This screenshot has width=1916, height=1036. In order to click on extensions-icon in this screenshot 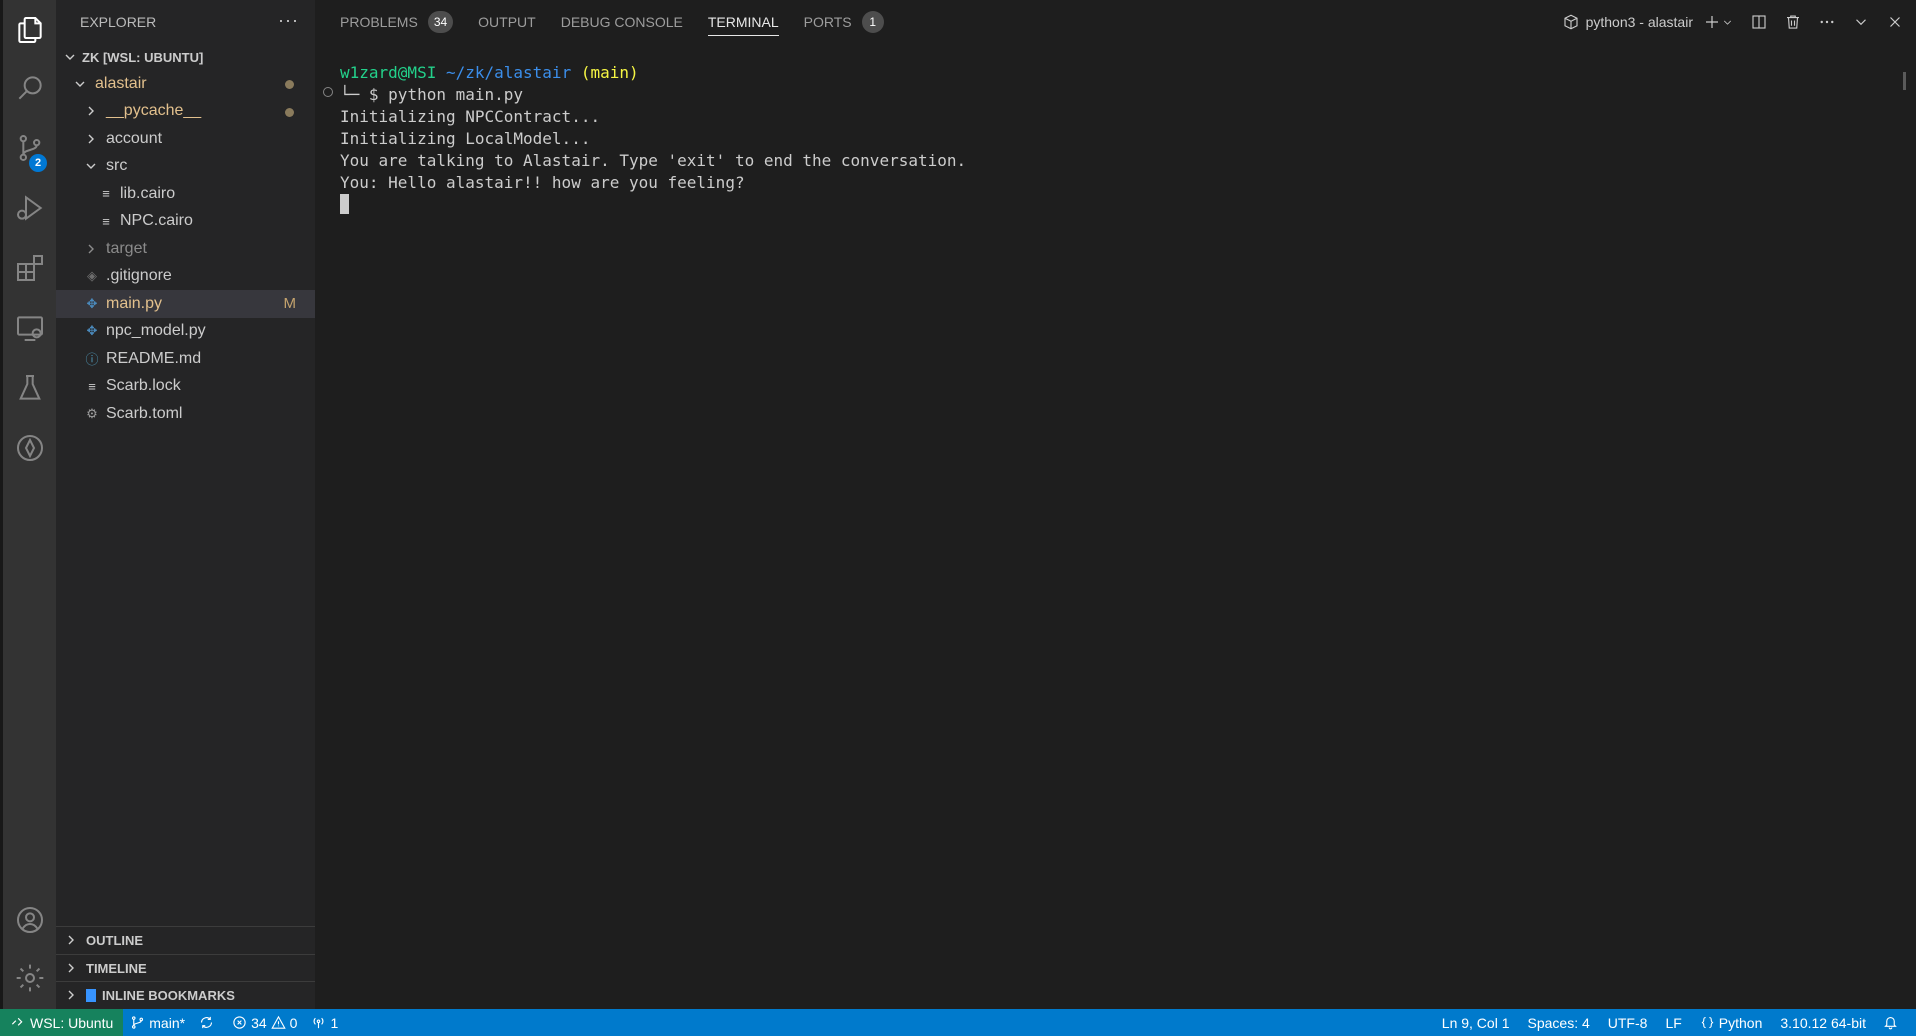, I will do `click(29, 268)`.